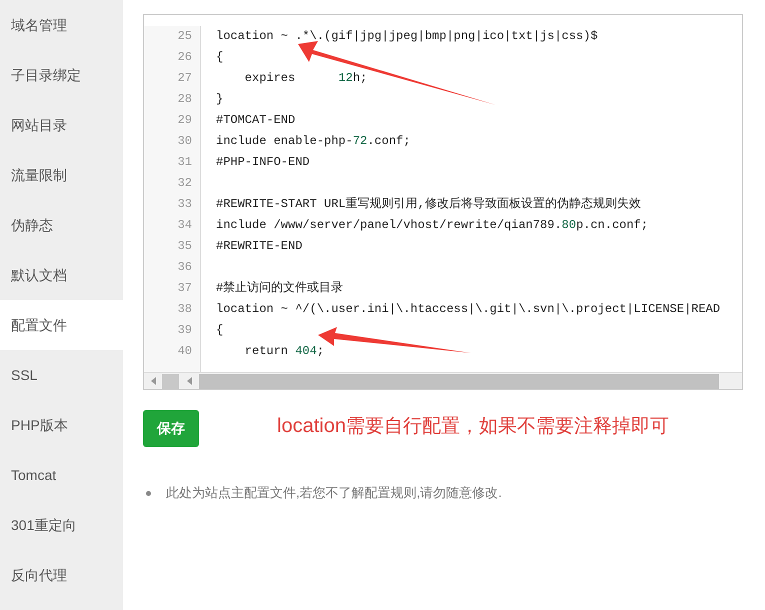 Image resolution: width=765 pixels, height=610 pixels. Describe the element at coordinates (184, 99) in the screenshot. I see `line-number: 28` at that location.